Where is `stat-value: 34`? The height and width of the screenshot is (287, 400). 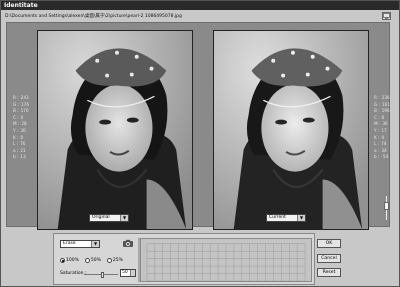 stat-value: 34 is located at coordinates (384, 150).